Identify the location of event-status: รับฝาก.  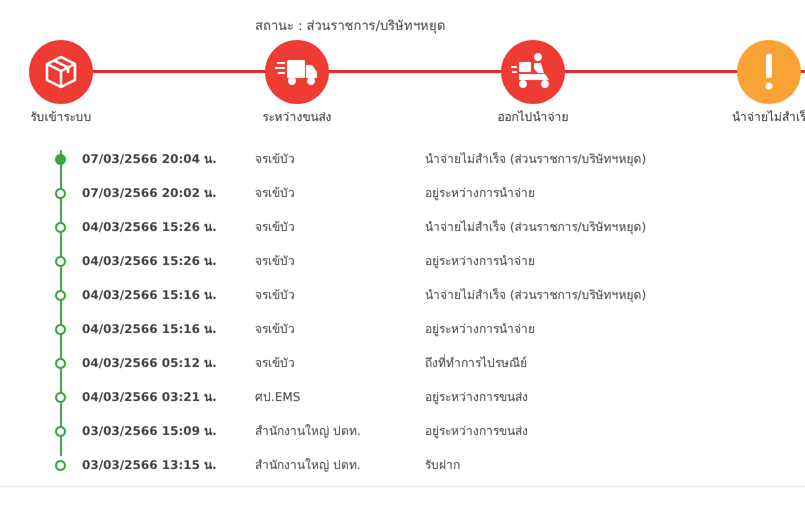
(442, 465).